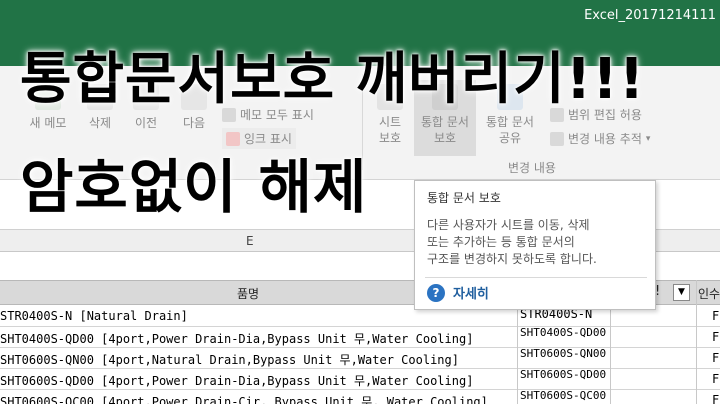 The height and width of the screenshot is (404, 720). Describe the element at coordinates (436, 292) in the screenshot. I see `help-icon: ?` at that location.